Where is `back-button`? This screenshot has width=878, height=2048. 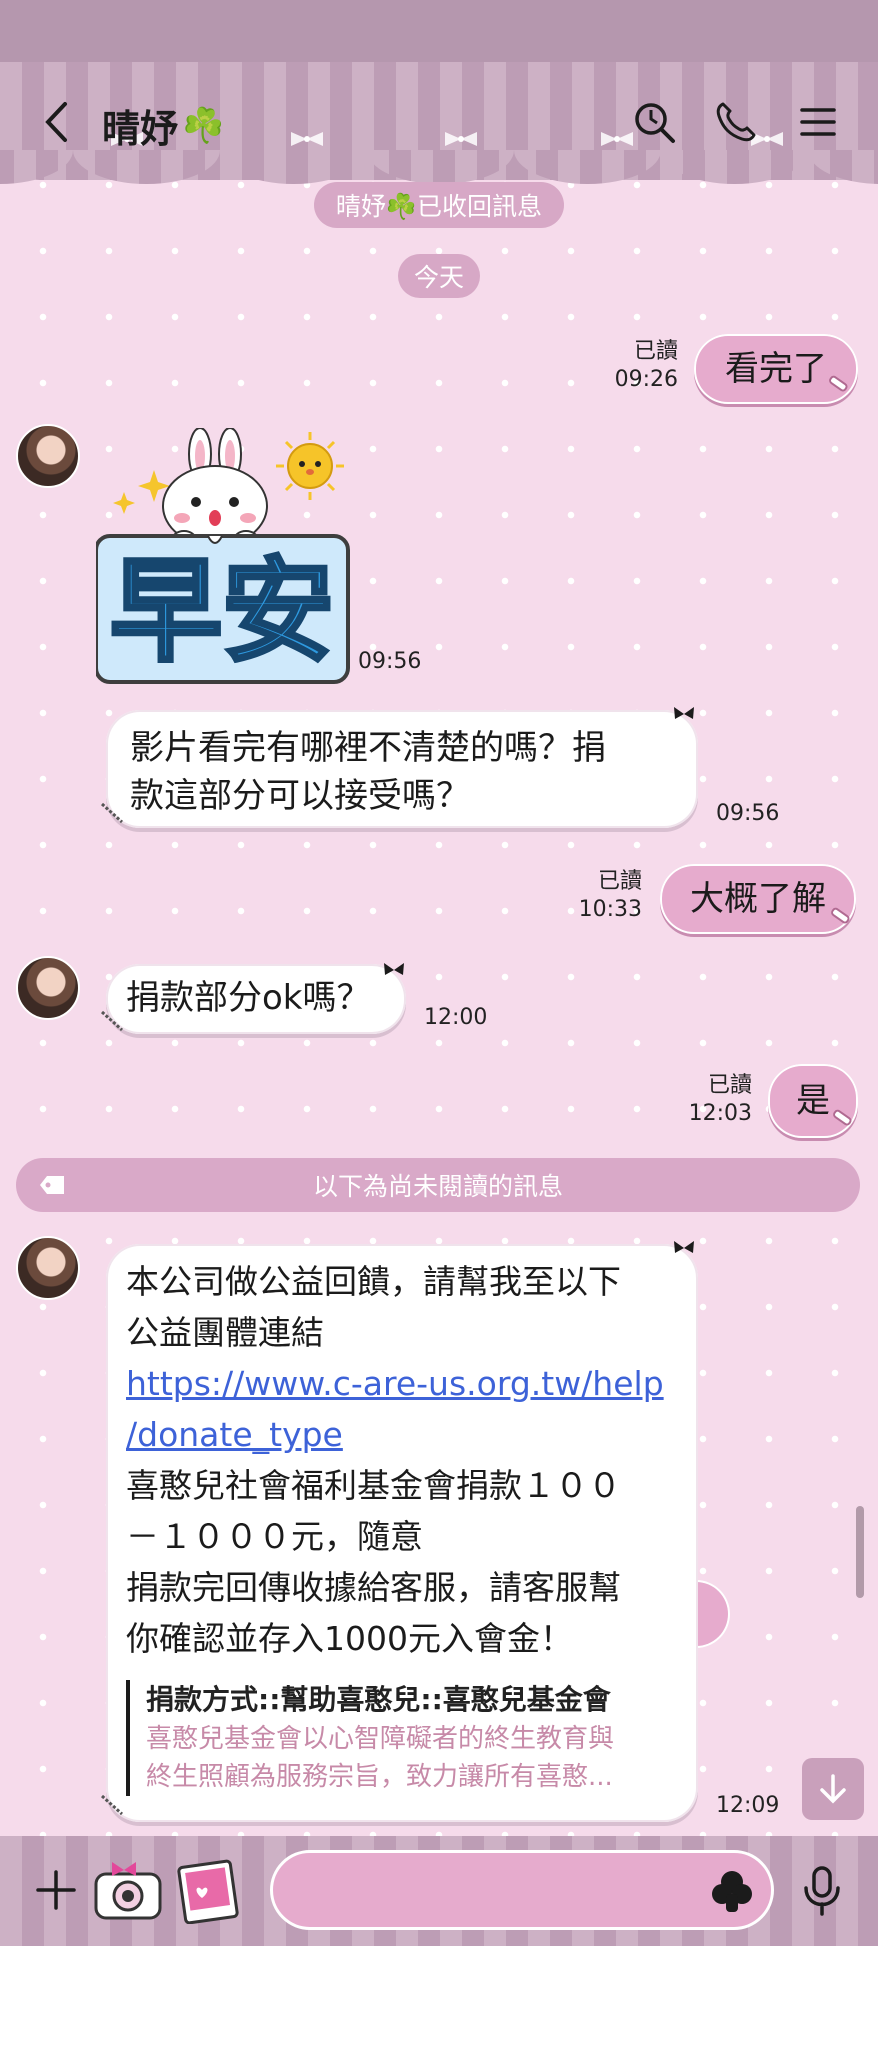 back-button is located at coordinates (56, 122).